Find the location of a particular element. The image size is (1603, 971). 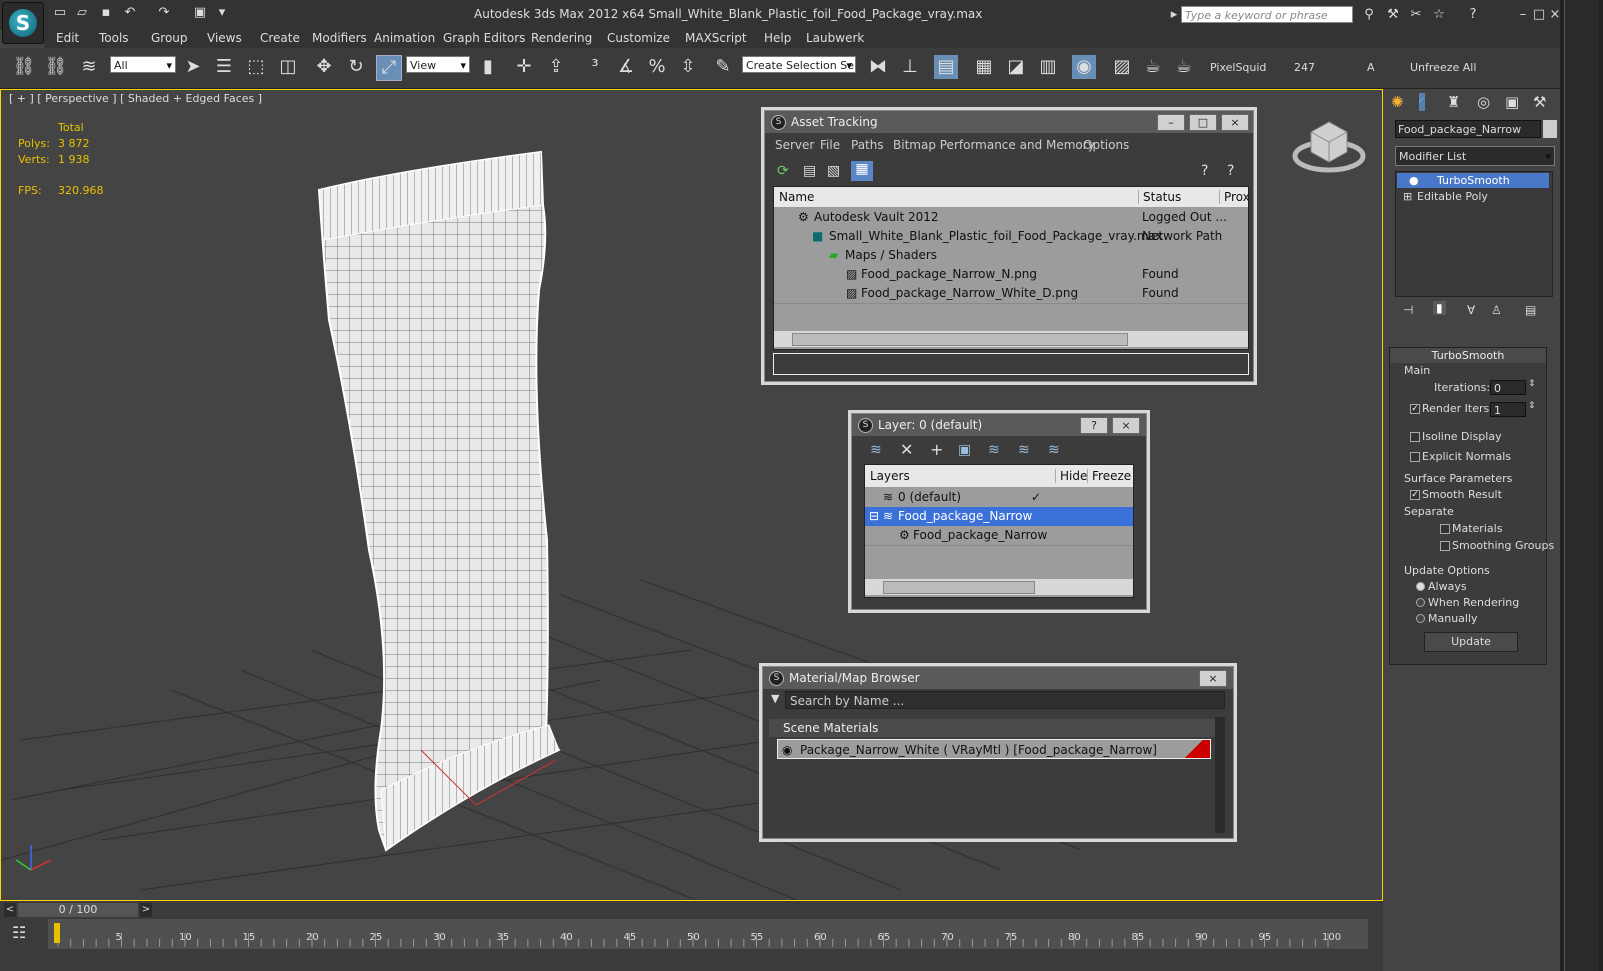

at-help-icon: ? is located at coordinates (1204, 171).